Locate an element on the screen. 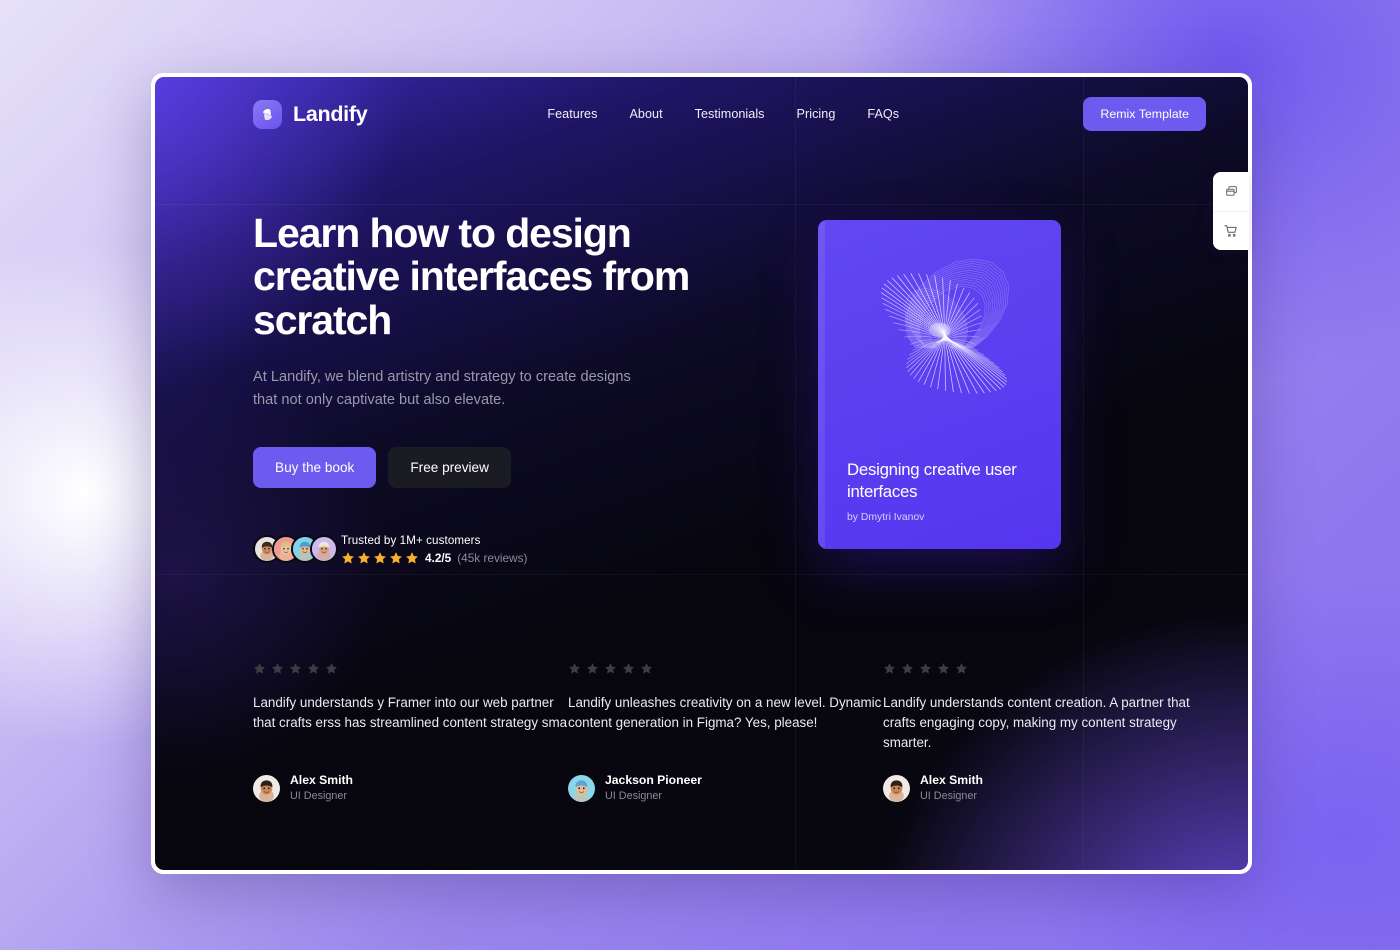  book-author: by Dmytri Ivanov is located at coordinates (886, 517).